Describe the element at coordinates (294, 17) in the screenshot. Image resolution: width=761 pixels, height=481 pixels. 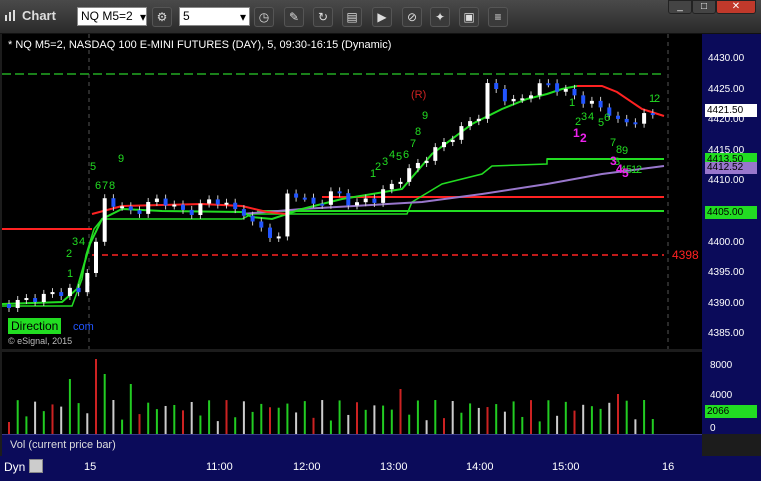
I see `pencil-icon: ✎` at that location.